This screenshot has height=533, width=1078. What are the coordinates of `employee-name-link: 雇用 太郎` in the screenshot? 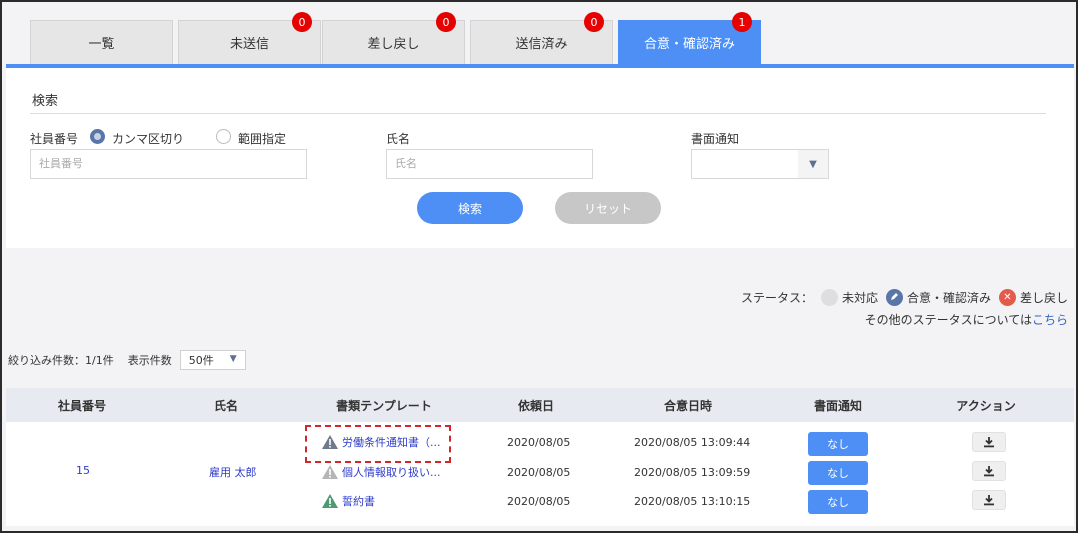 It's located at (233, 472).